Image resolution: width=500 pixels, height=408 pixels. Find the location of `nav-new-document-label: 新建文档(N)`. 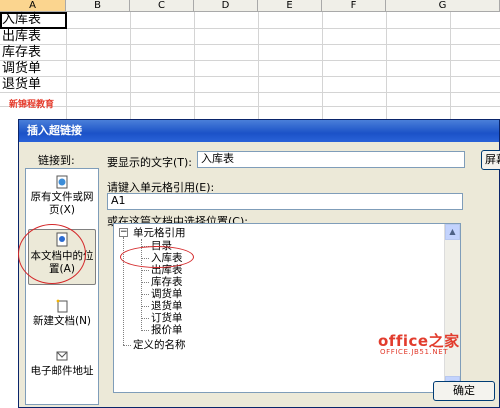

nav-new-document-label: 新建文档(N) is located at coordinates (62, 321).